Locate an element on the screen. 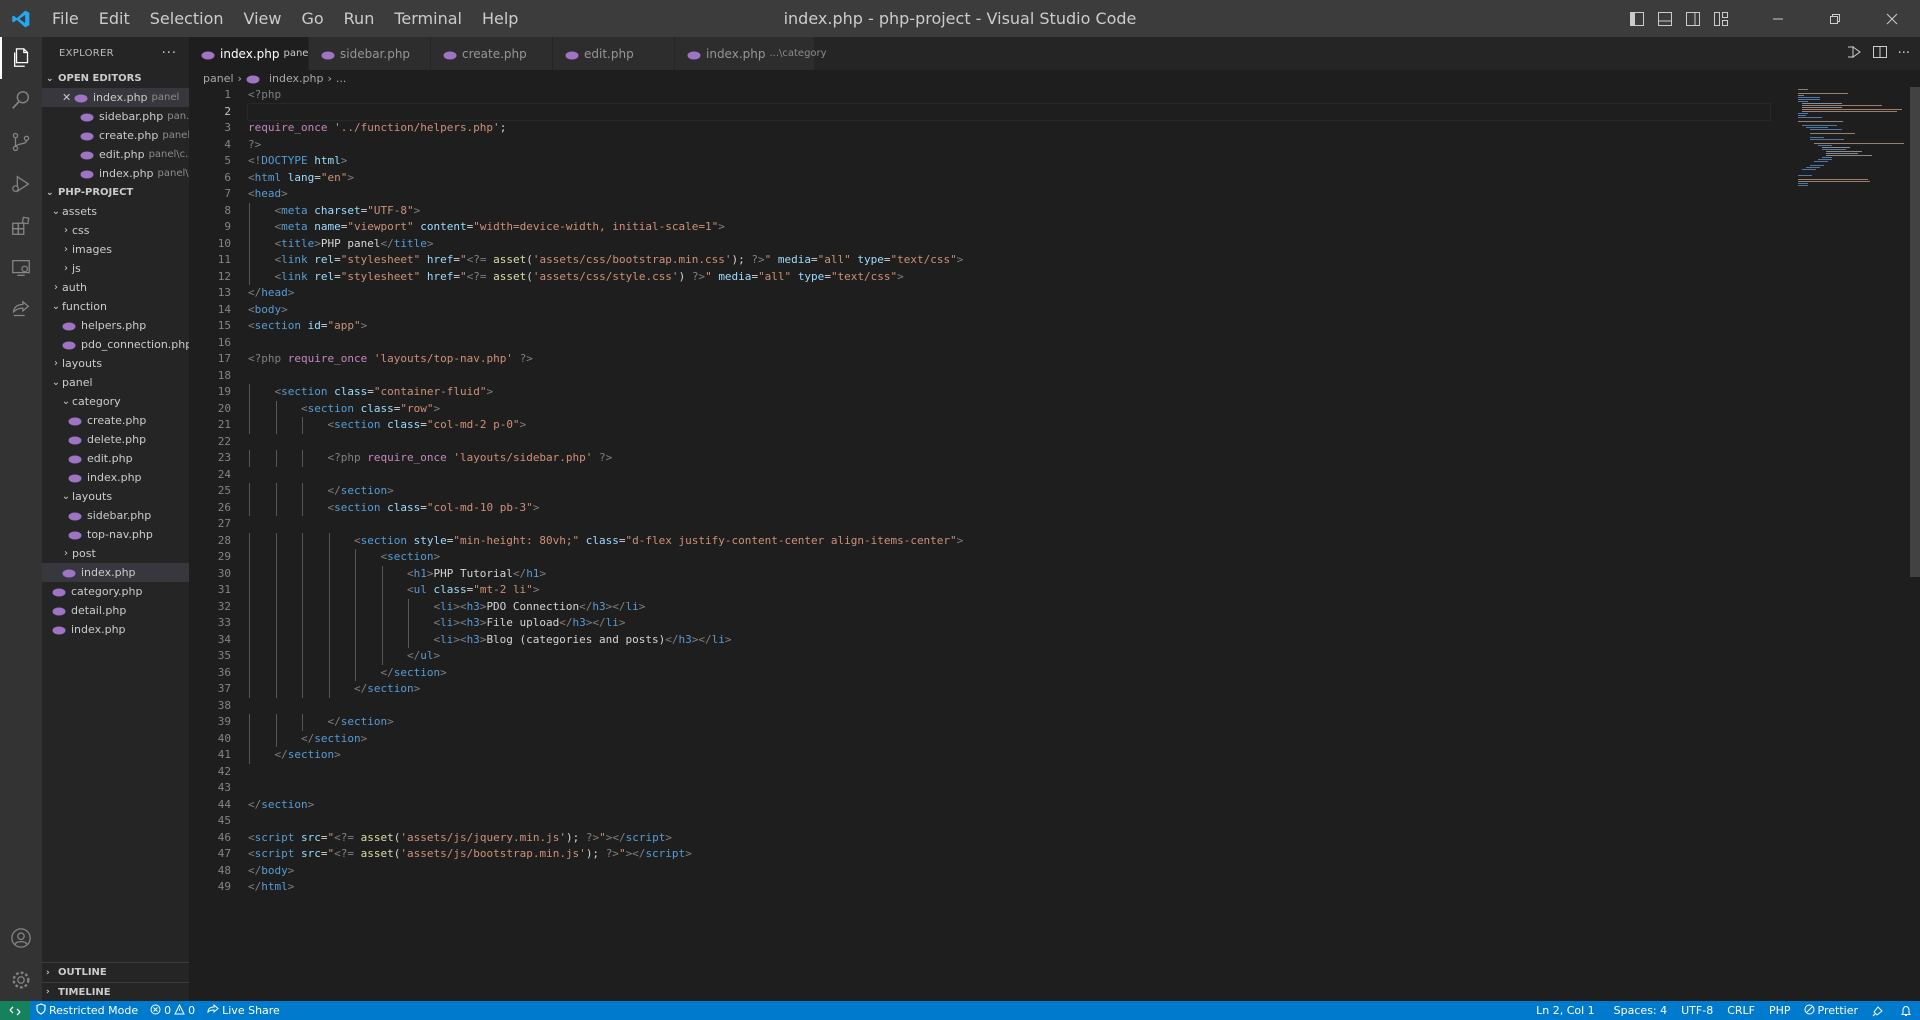  encoding: UTF-8 is located at coordinates (1697, 1010).